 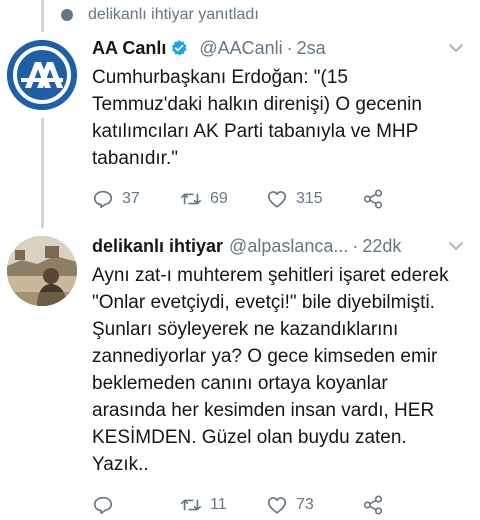 What do you see at coordinates (179, 48) in the screenshot?
I see `verified-icon` at bounding box center [179, 48].